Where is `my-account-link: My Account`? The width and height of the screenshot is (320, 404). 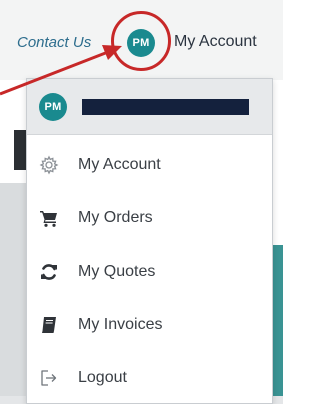 my-account-link: My Account is located at coordinates (215, 42).